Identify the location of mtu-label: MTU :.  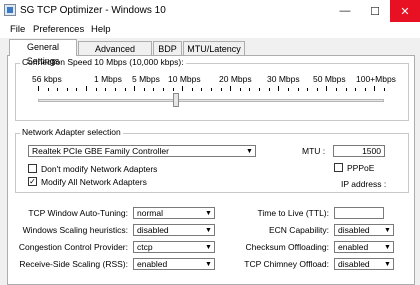
(314, 151).